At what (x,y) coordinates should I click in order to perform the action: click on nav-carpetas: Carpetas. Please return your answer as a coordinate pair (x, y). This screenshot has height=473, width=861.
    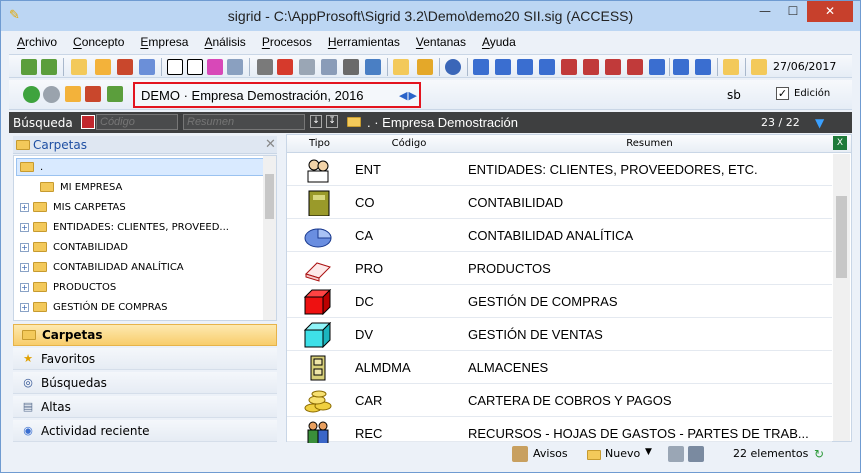
    Looking at the image, I should click on (145, 335).